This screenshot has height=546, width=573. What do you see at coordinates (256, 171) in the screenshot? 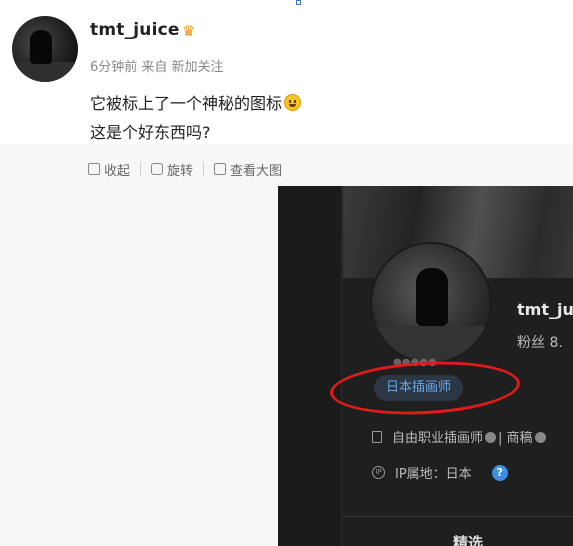
I see `view-large-label: 查看大图` at bounding box center [256, 171].